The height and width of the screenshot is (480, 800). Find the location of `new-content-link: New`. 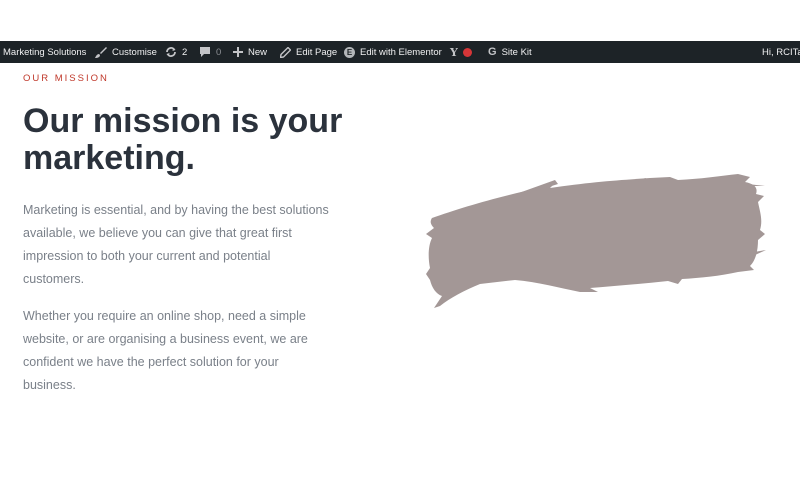

new-content-link: New is located at coordinates (250, 52).